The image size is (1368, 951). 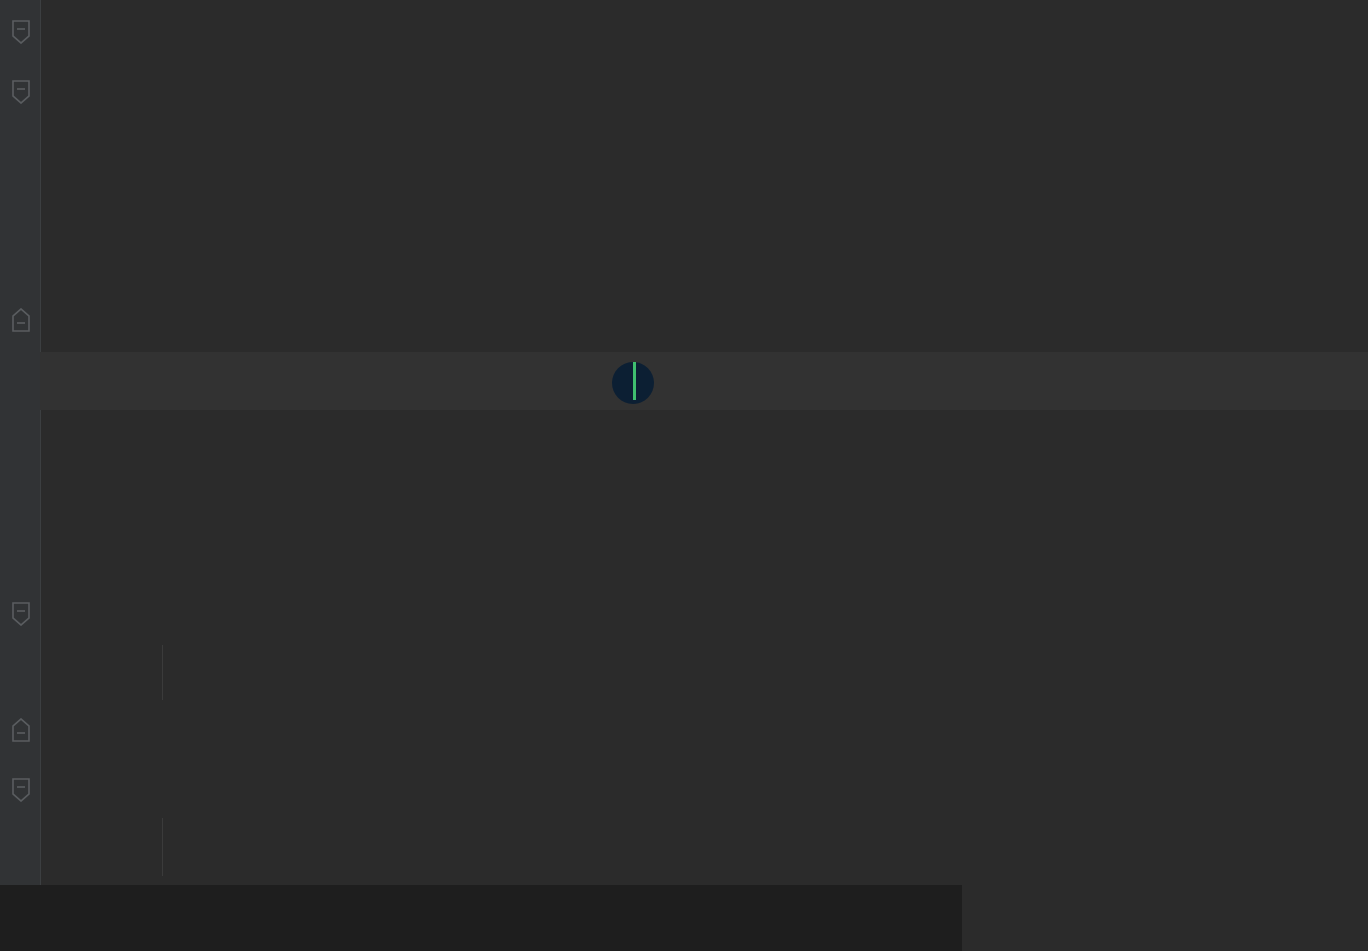 What do you see at coordinates (634, 381) in the screenshot?
I see `caret-icon` at bounding box center [634, 381].